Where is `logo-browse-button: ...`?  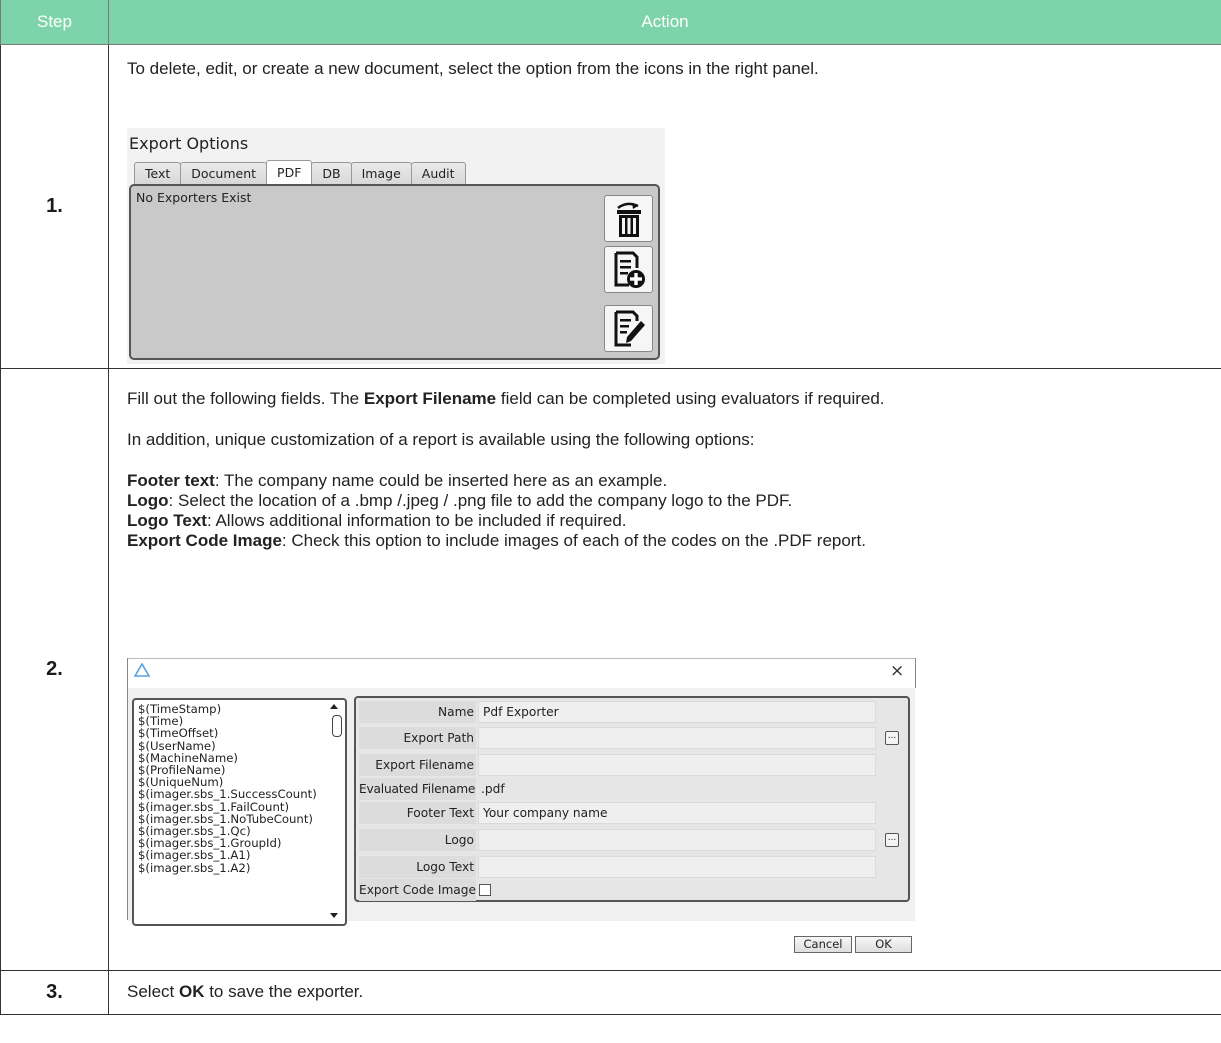 logo-browse-button: ... is located at coordinates (892, 840).